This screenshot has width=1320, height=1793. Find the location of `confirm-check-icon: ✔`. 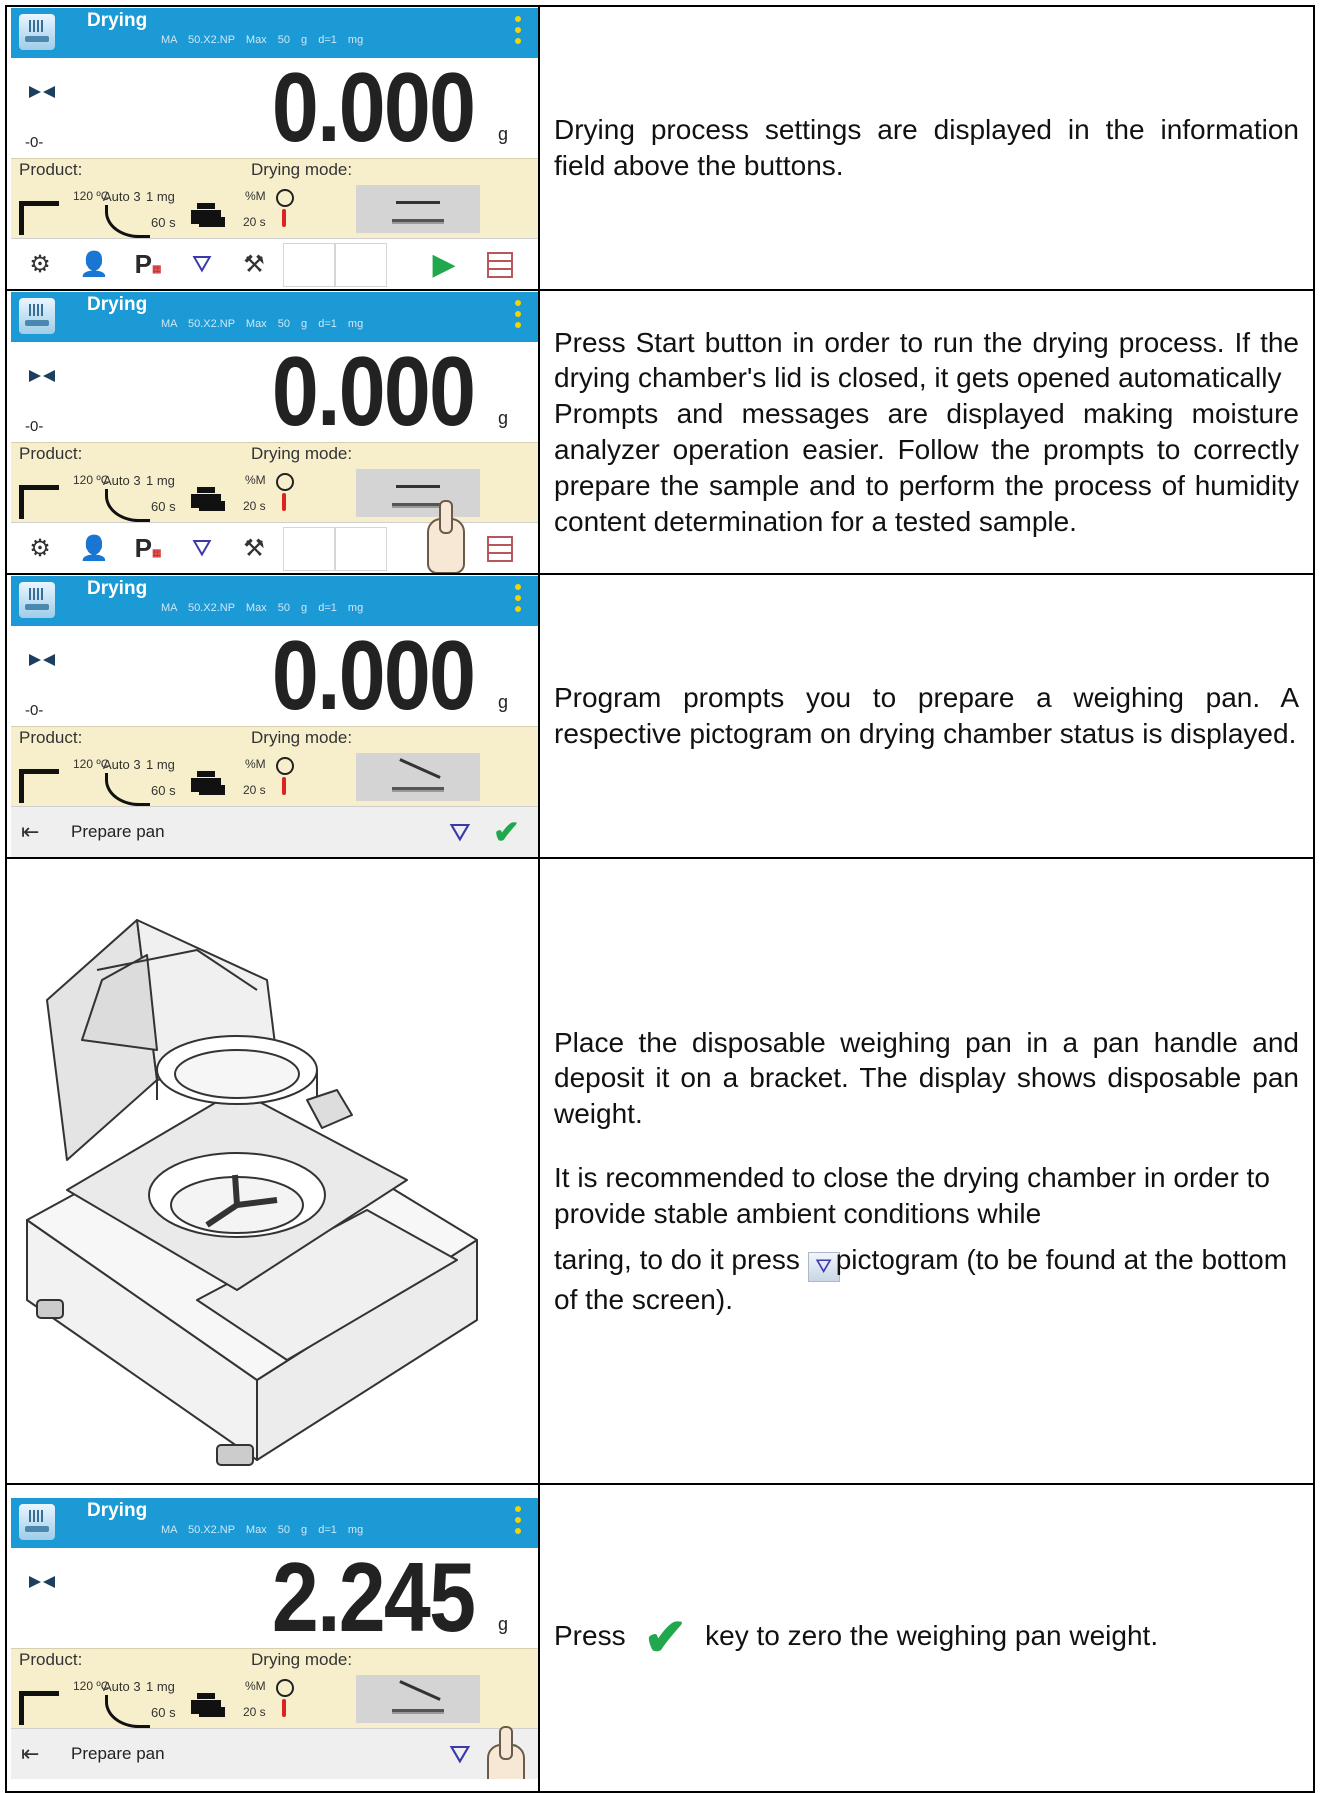

confirm-check-icon: ✔ is located at coordinates (506, 832).